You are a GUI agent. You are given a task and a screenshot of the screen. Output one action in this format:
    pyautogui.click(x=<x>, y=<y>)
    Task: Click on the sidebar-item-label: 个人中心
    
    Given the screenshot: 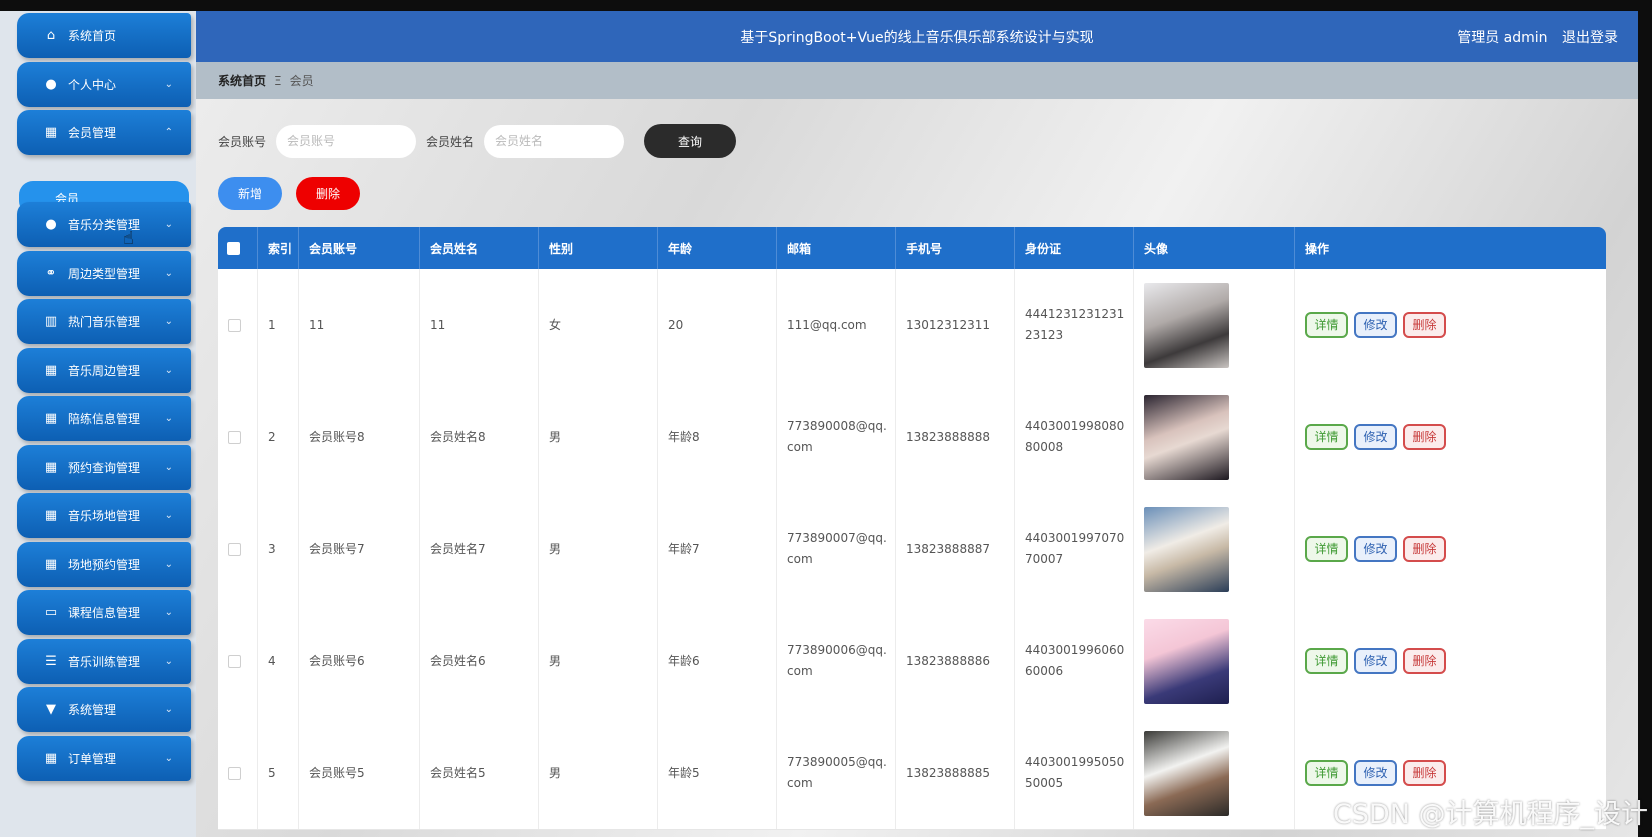 What is the action you would take?
    pyautogui.click(x=92, y=85)
    